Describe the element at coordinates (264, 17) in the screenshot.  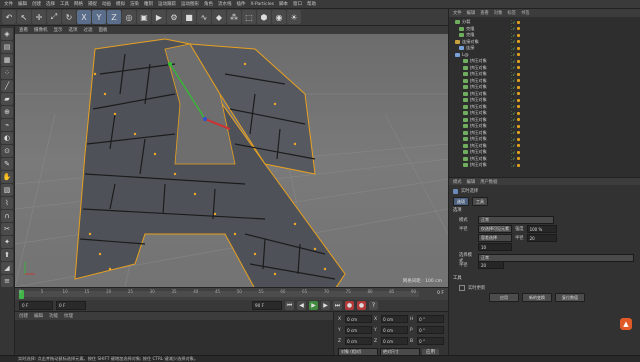
I see `scene-icon: ⬢` at that location.